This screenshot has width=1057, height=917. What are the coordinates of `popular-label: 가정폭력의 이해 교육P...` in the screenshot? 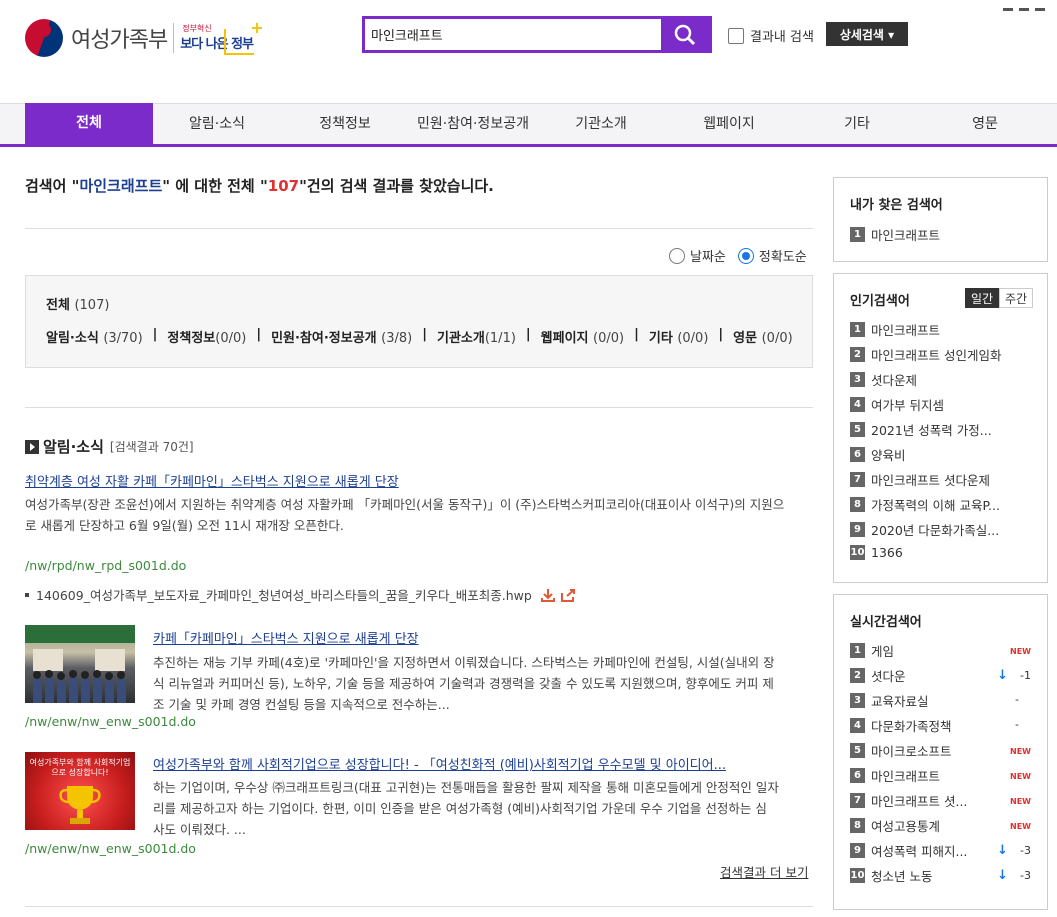 It's located at (935, 505).